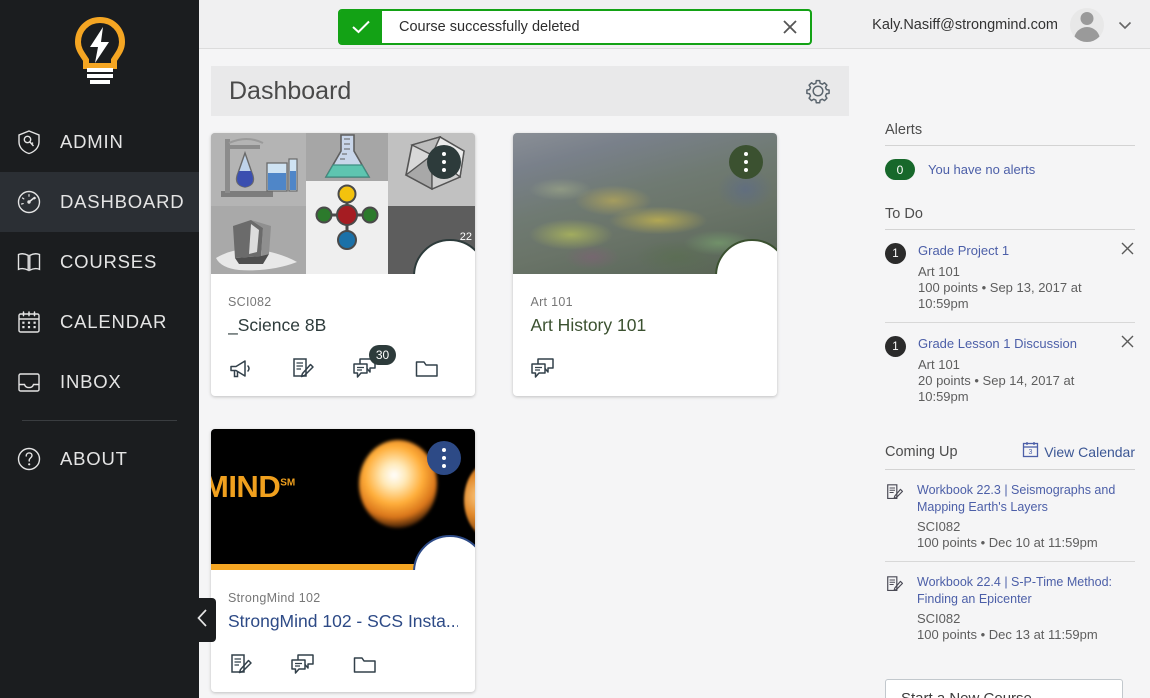 This screenshot has width=1150, height=698. Describe the element at coordinates (489, 27) in the screenshot. I see `flash-text: Course successfully deleted` at that location.